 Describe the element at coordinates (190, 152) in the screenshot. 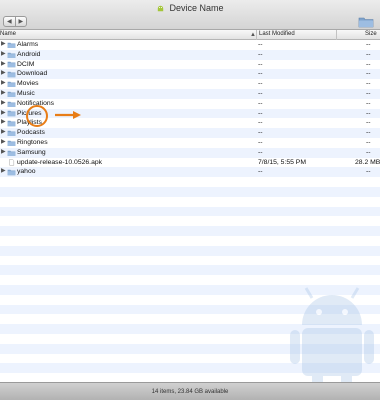

I see `list-item: ▶ Samsung -- --` at that location.